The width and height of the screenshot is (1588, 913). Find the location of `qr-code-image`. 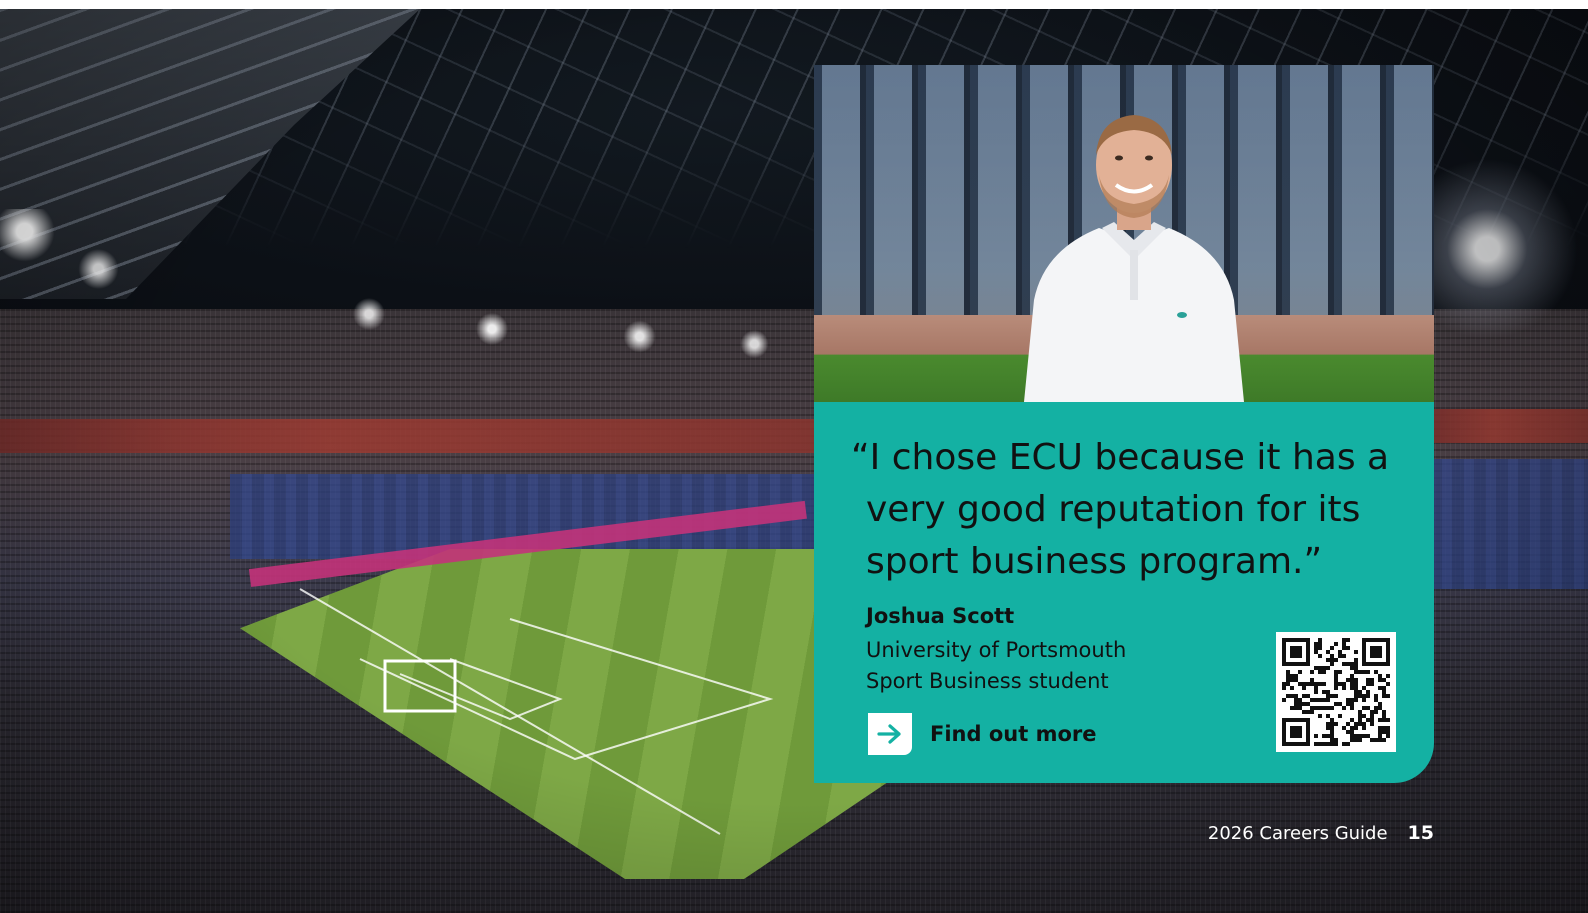

qr-code-image is located at coordinates (1336, 692).